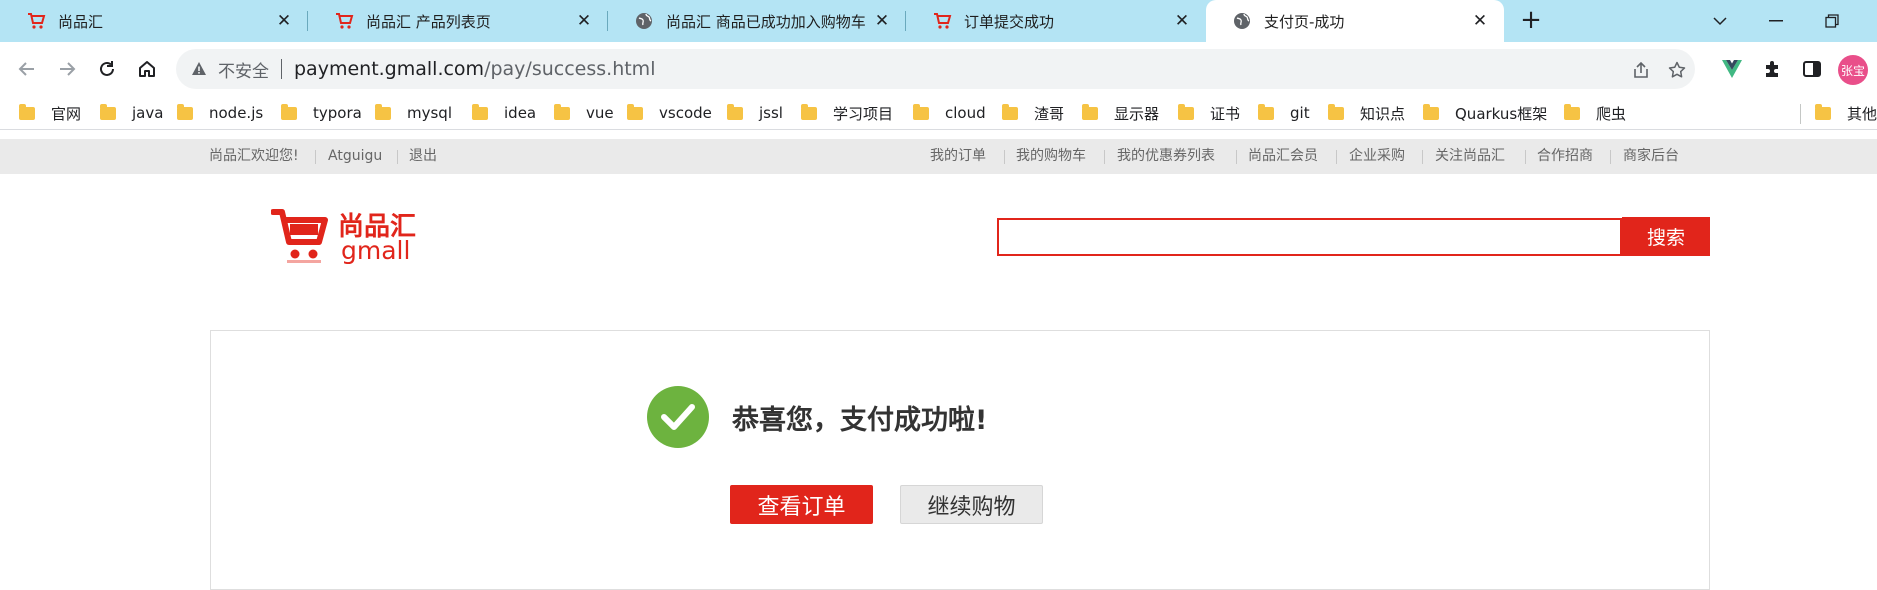 This screenshot has width=1877, height=590. Describe the element at coordinates (154, 21) in the screenshot. I see `tab-shangpinhui: 尚品汇 ✕` at that location.